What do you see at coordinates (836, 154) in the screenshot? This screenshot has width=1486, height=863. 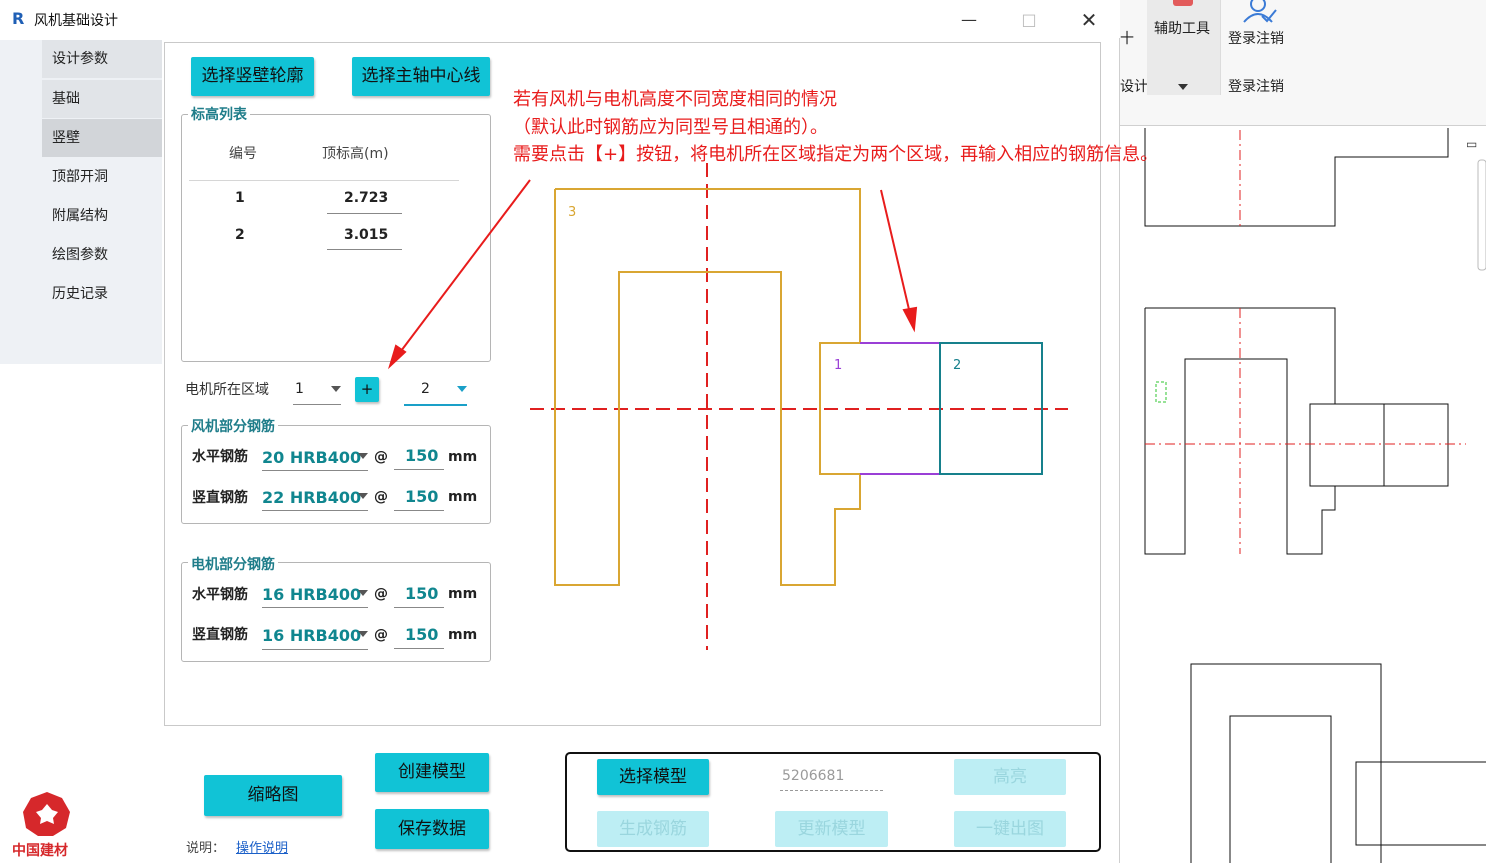 I see `annotation-line-3: 需要点击【+】按钮，将电机所在区域指定为两个区域，再输入相应的钢筋信息。` at bounding box center [836, 154].